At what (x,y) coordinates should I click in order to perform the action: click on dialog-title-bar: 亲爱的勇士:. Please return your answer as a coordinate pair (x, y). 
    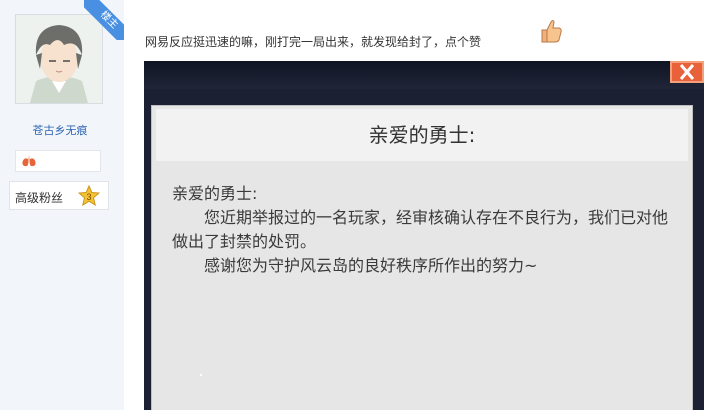
    Looking at the image, I should click on (422, 135).